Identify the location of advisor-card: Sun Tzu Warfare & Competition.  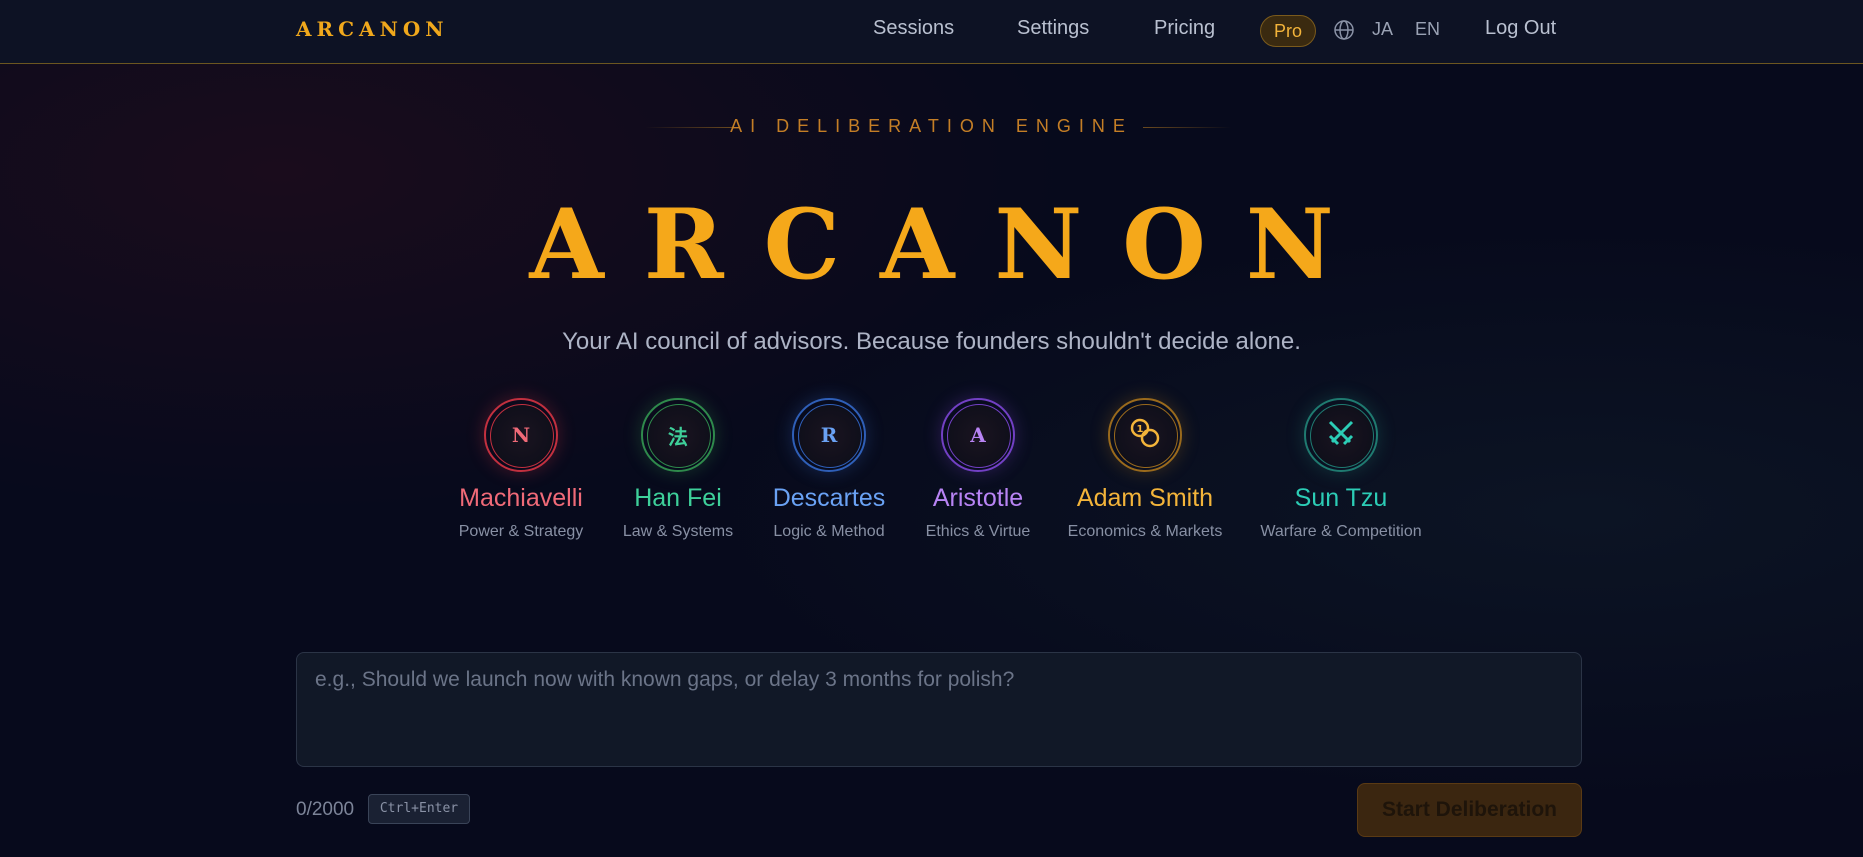
(1341, 469).